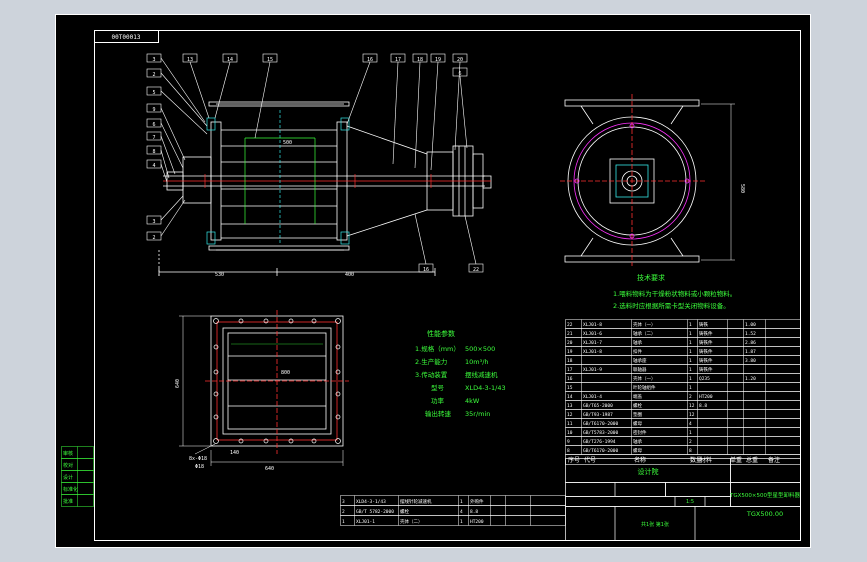 The image size is (867, 562). What do you see at coordinates (126, 37) in the screenshot?
I see `title-tag: 00T00013` at bounding box center [126, 37].